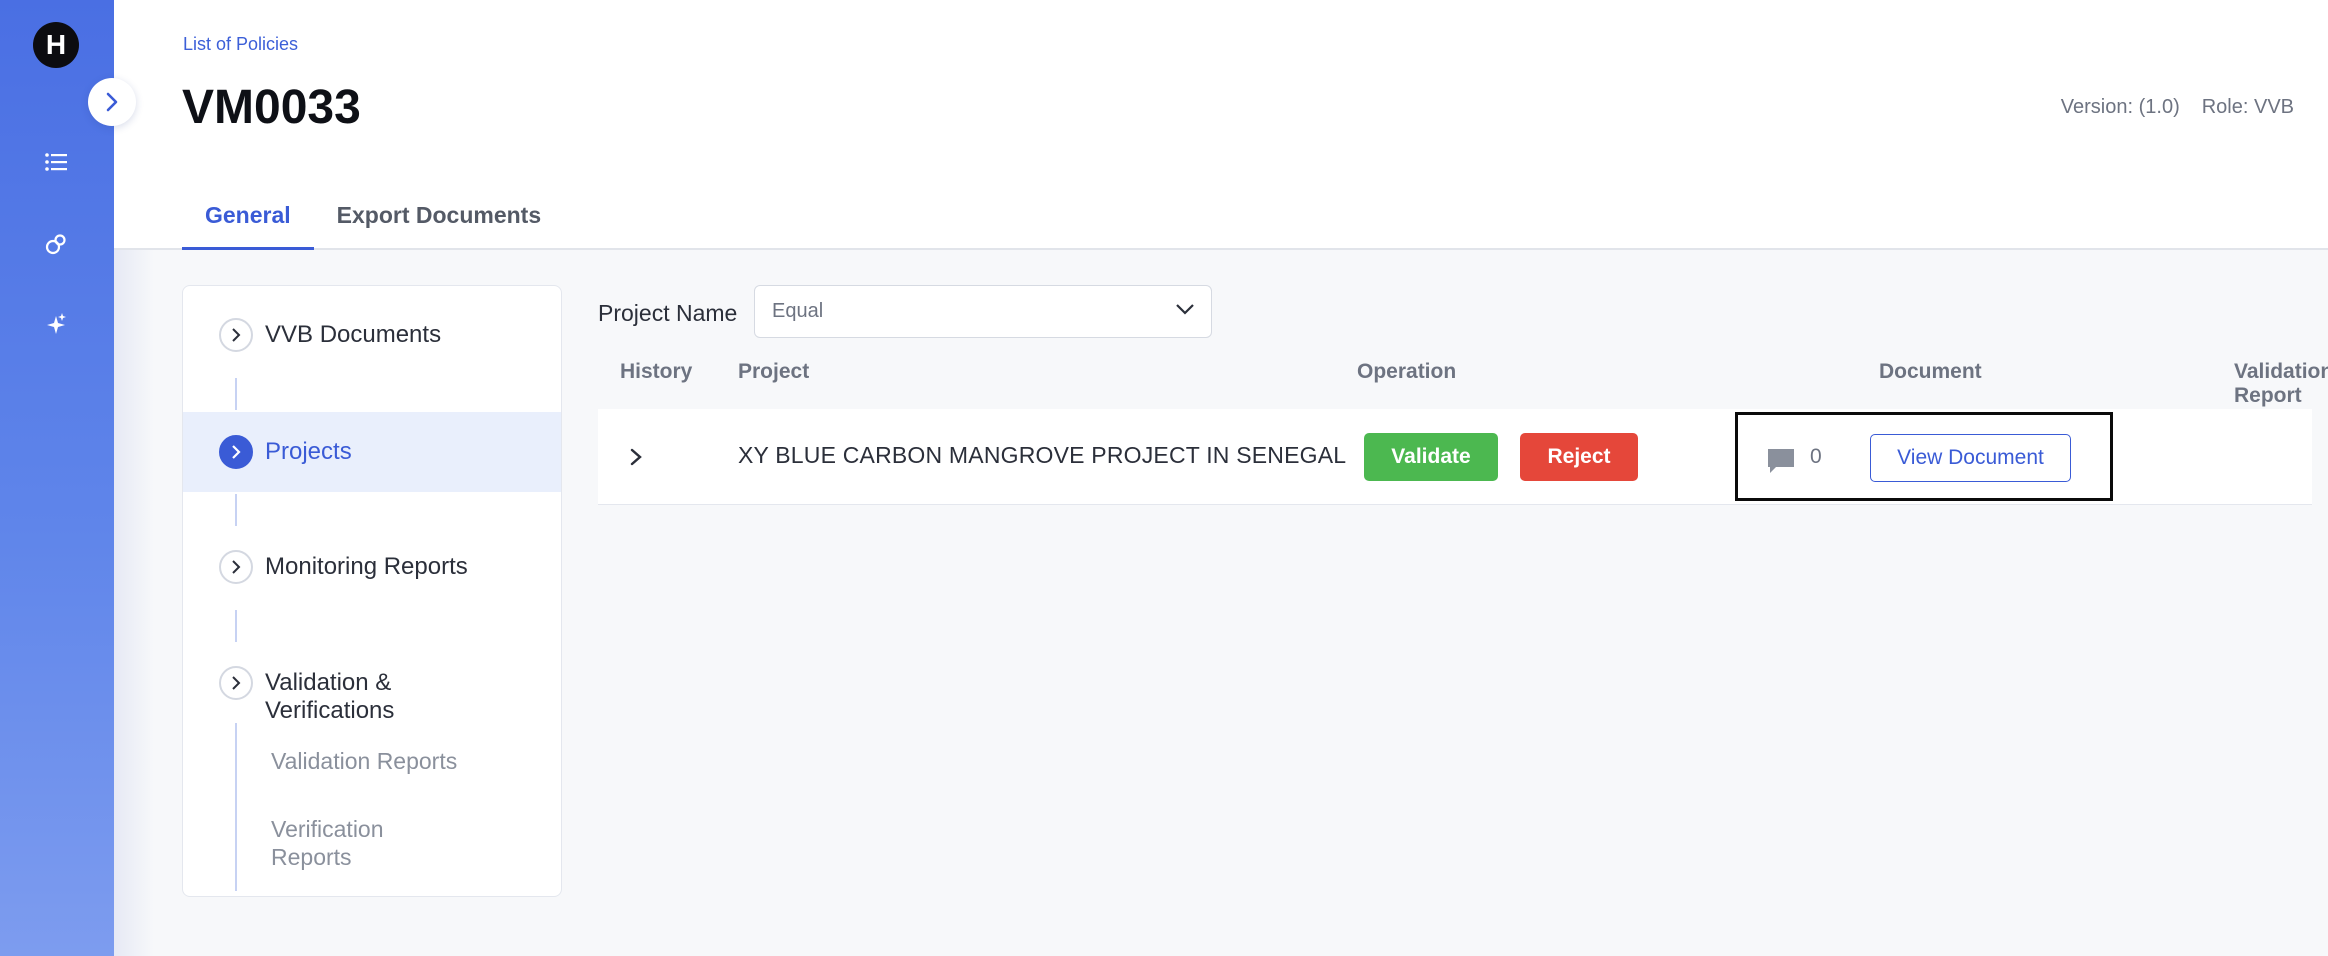  I want to click on document-cell: 0 View Document, so click(1924, 456).